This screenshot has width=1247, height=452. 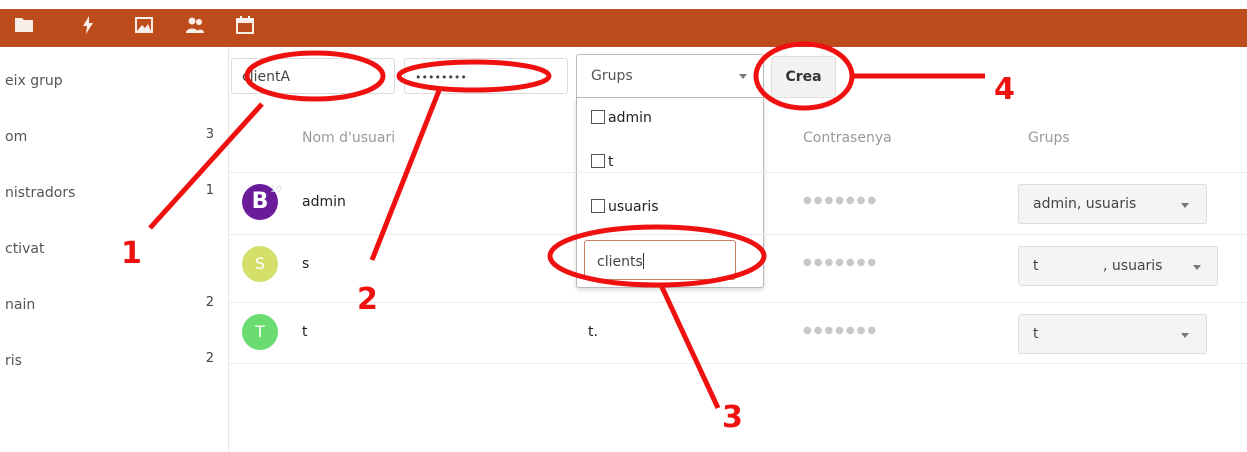 What do you see at coordinates (1004, 89) in the screenshot?
I see `annotation-label-4: 4` at bounding box center [1004, 89].